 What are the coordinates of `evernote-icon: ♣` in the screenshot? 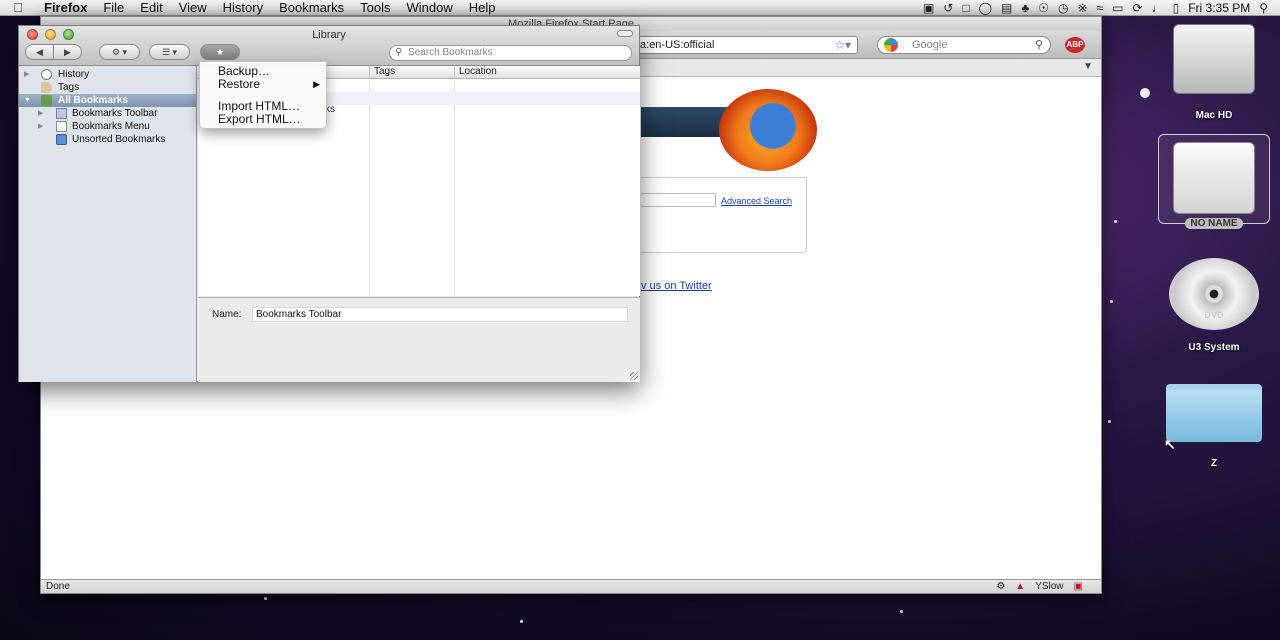 It's located at (1025, 8).